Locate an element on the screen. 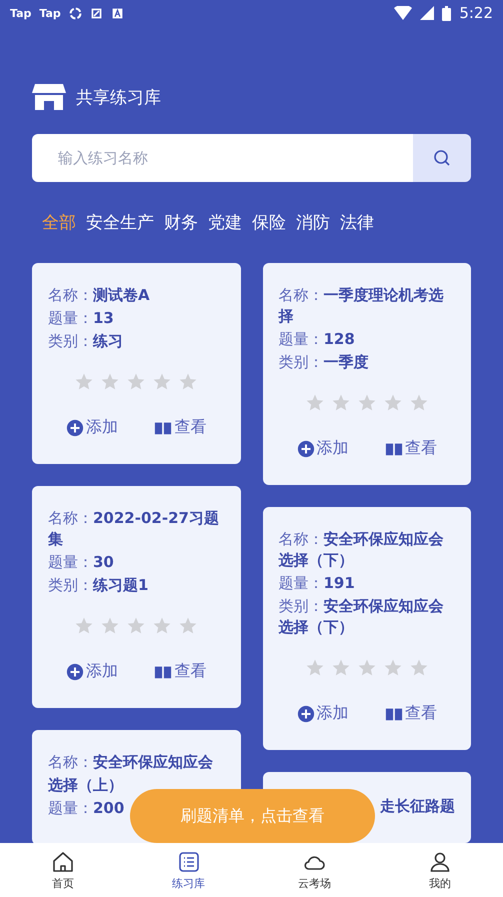 The width and height of the screenshot is (503, 897). info-line: 选择（上） is located at coordinates (85, 785).